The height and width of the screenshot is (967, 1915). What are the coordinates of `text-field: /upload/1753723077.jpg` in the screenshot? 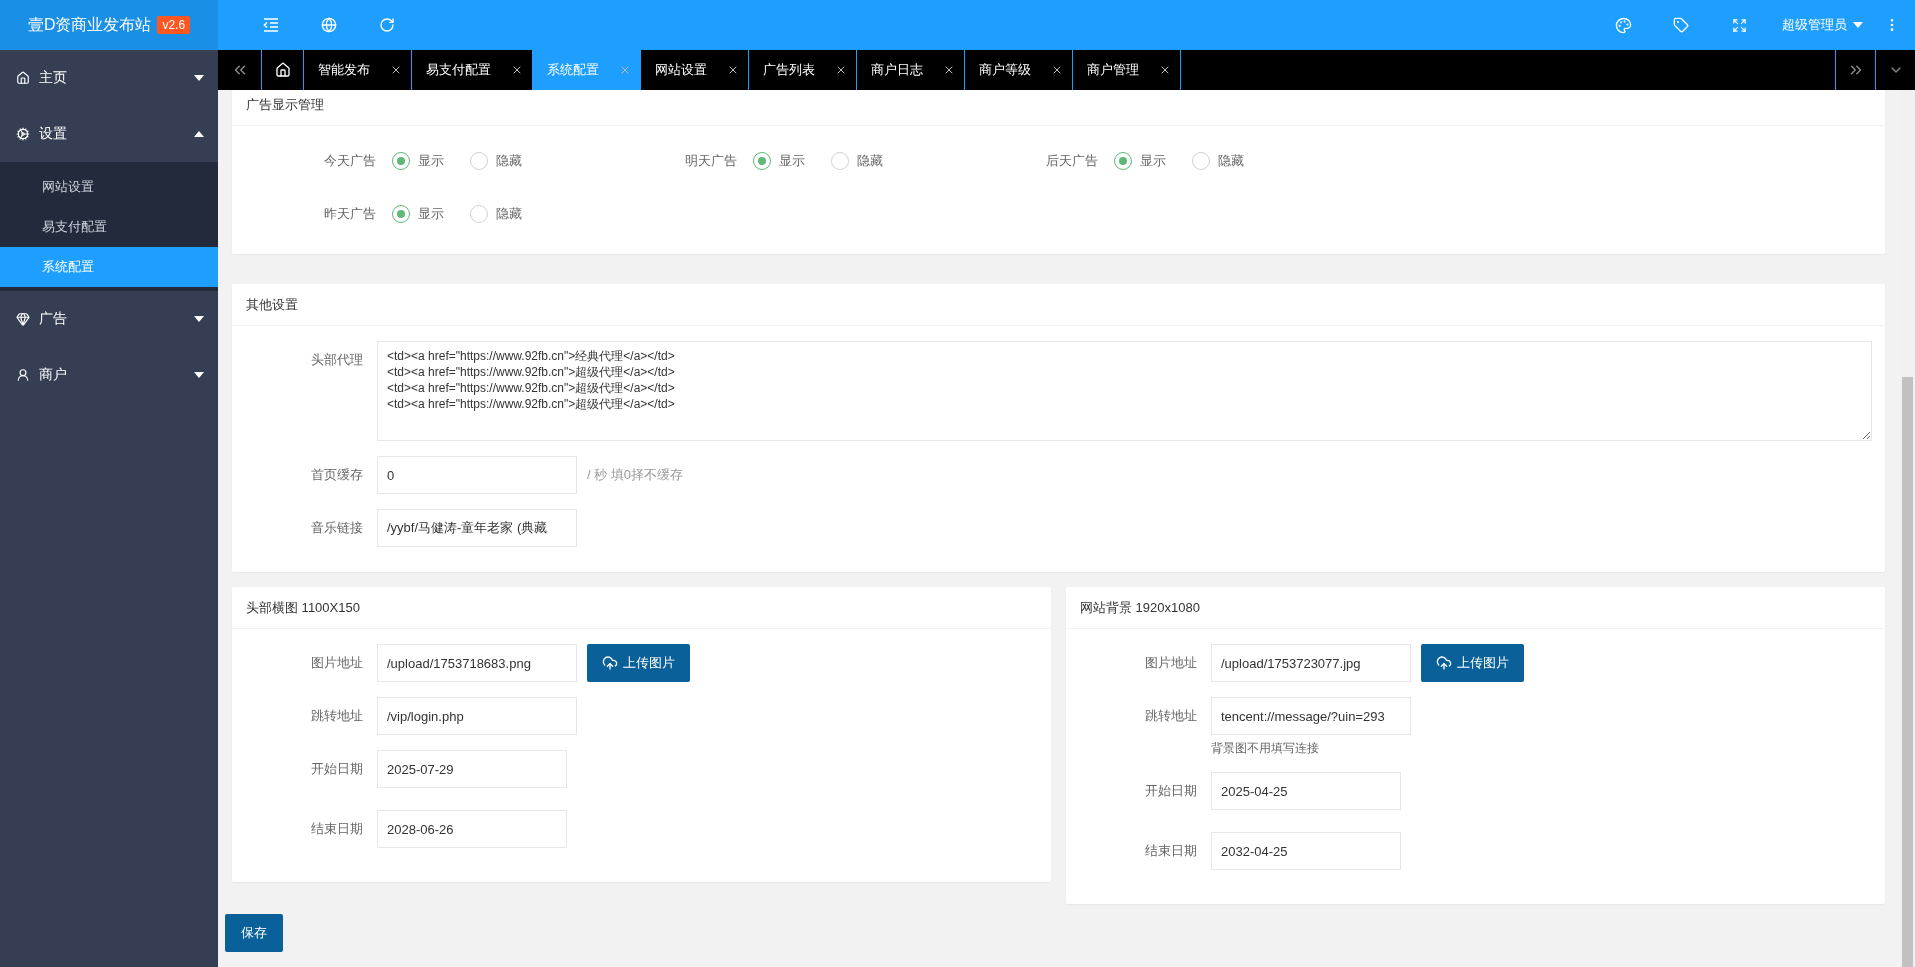 It's located at (1311, 663).